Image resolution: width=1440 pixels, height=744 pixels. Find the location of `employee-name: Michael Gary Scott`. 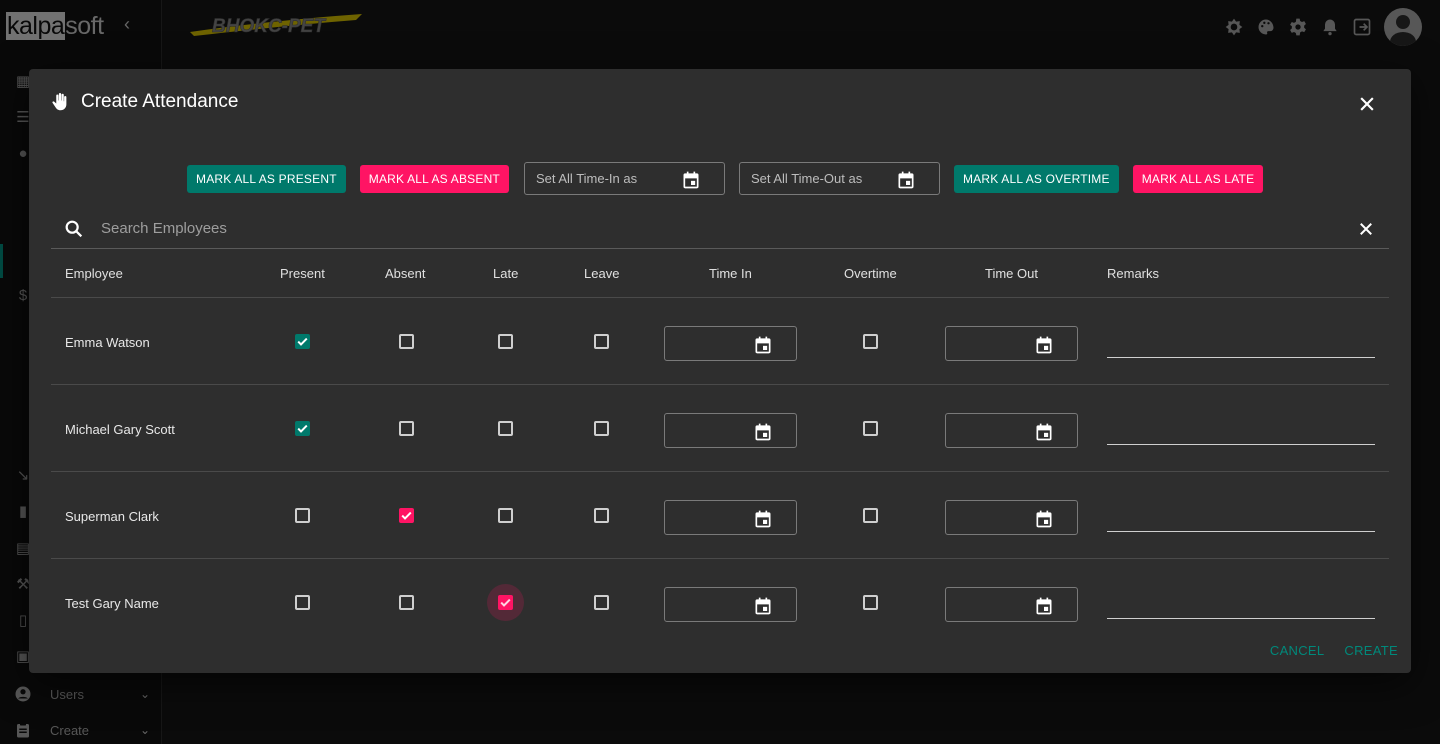

employee-name: Michael Gary Scott is located at coordinates (120, 429).